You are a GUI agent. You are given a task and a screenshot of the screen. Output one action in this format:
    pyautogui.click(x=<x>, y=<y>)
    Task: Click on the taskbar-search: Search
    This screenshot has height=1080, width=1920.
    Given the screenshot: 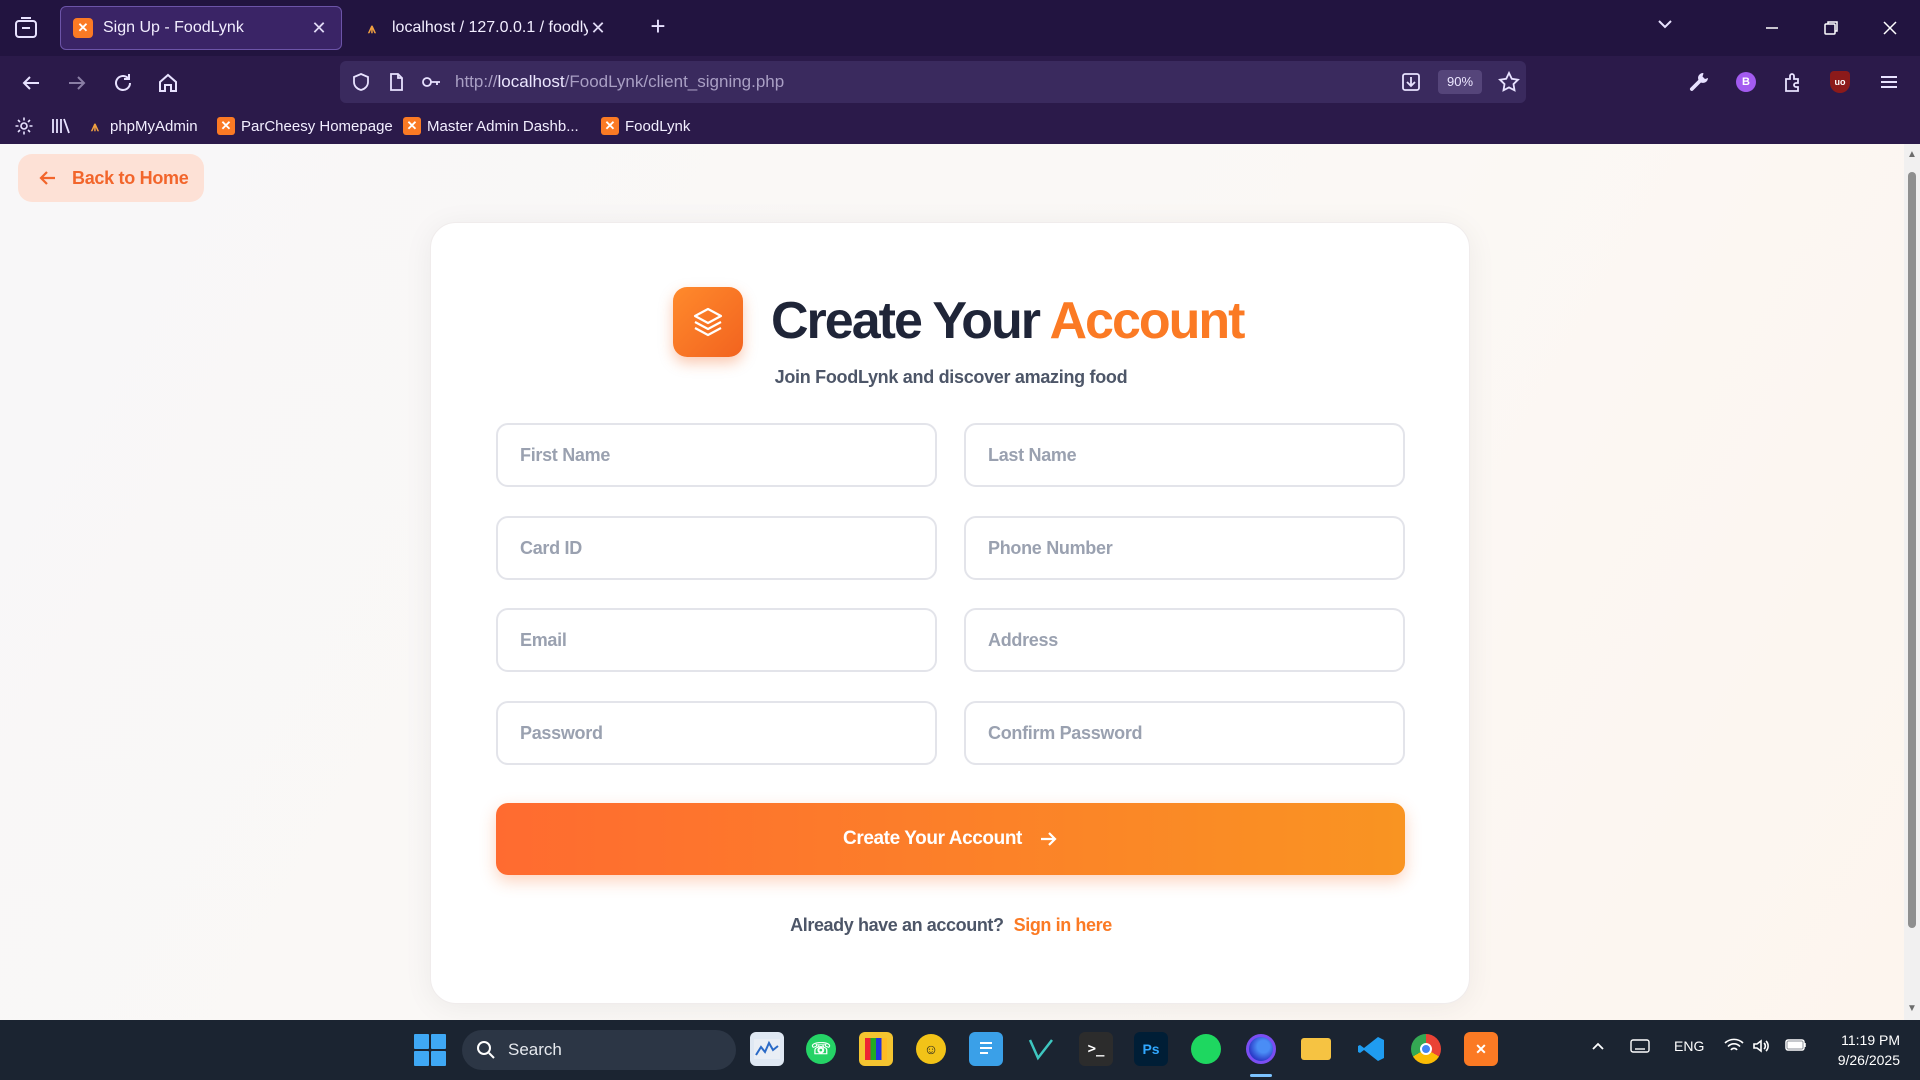 What is the action you would take?
    pyautogui.click(x=599, y=1050)
    